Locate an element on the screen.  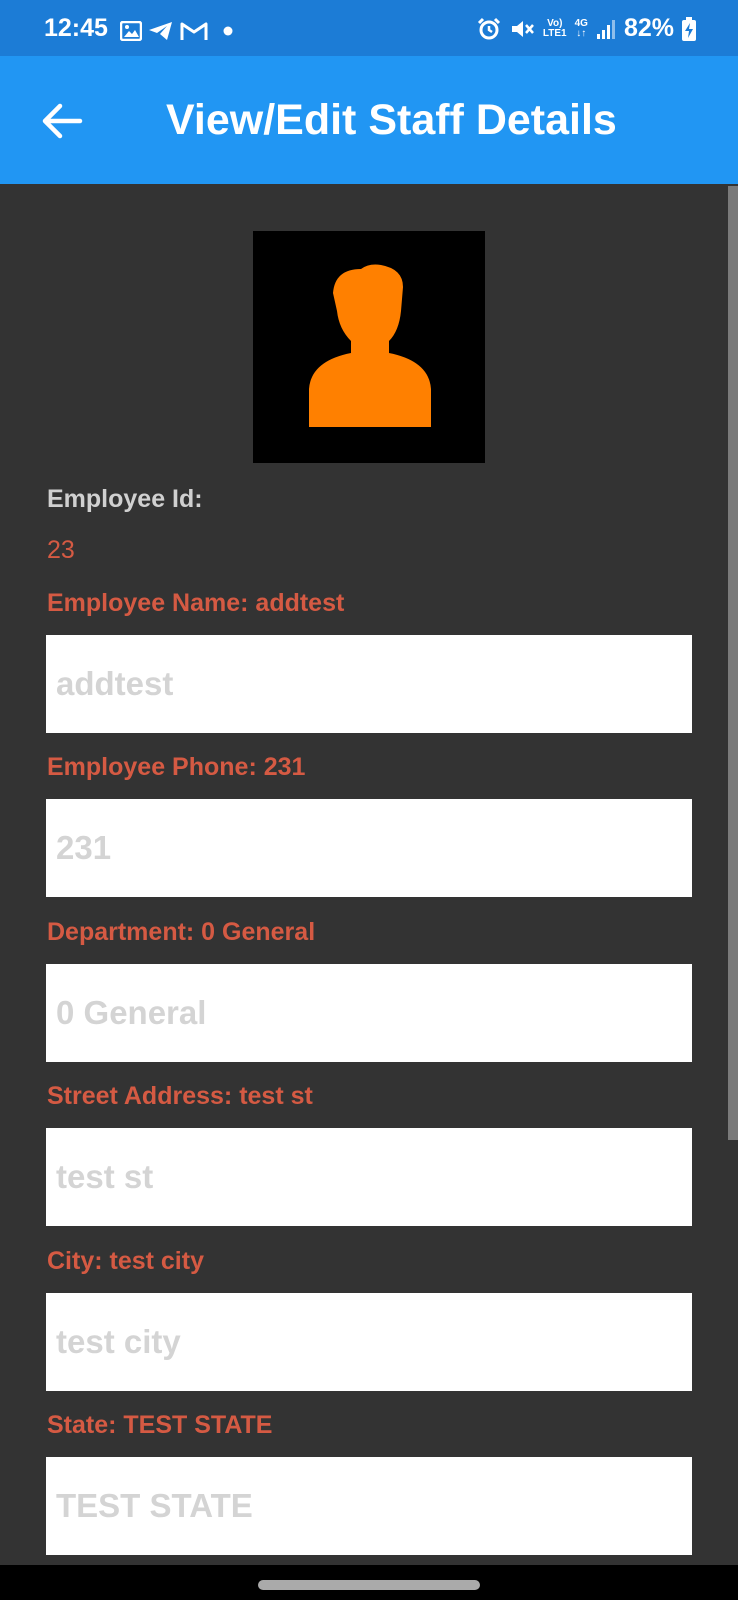
employee-id-value: 23 is located at coordinates (61, 550).